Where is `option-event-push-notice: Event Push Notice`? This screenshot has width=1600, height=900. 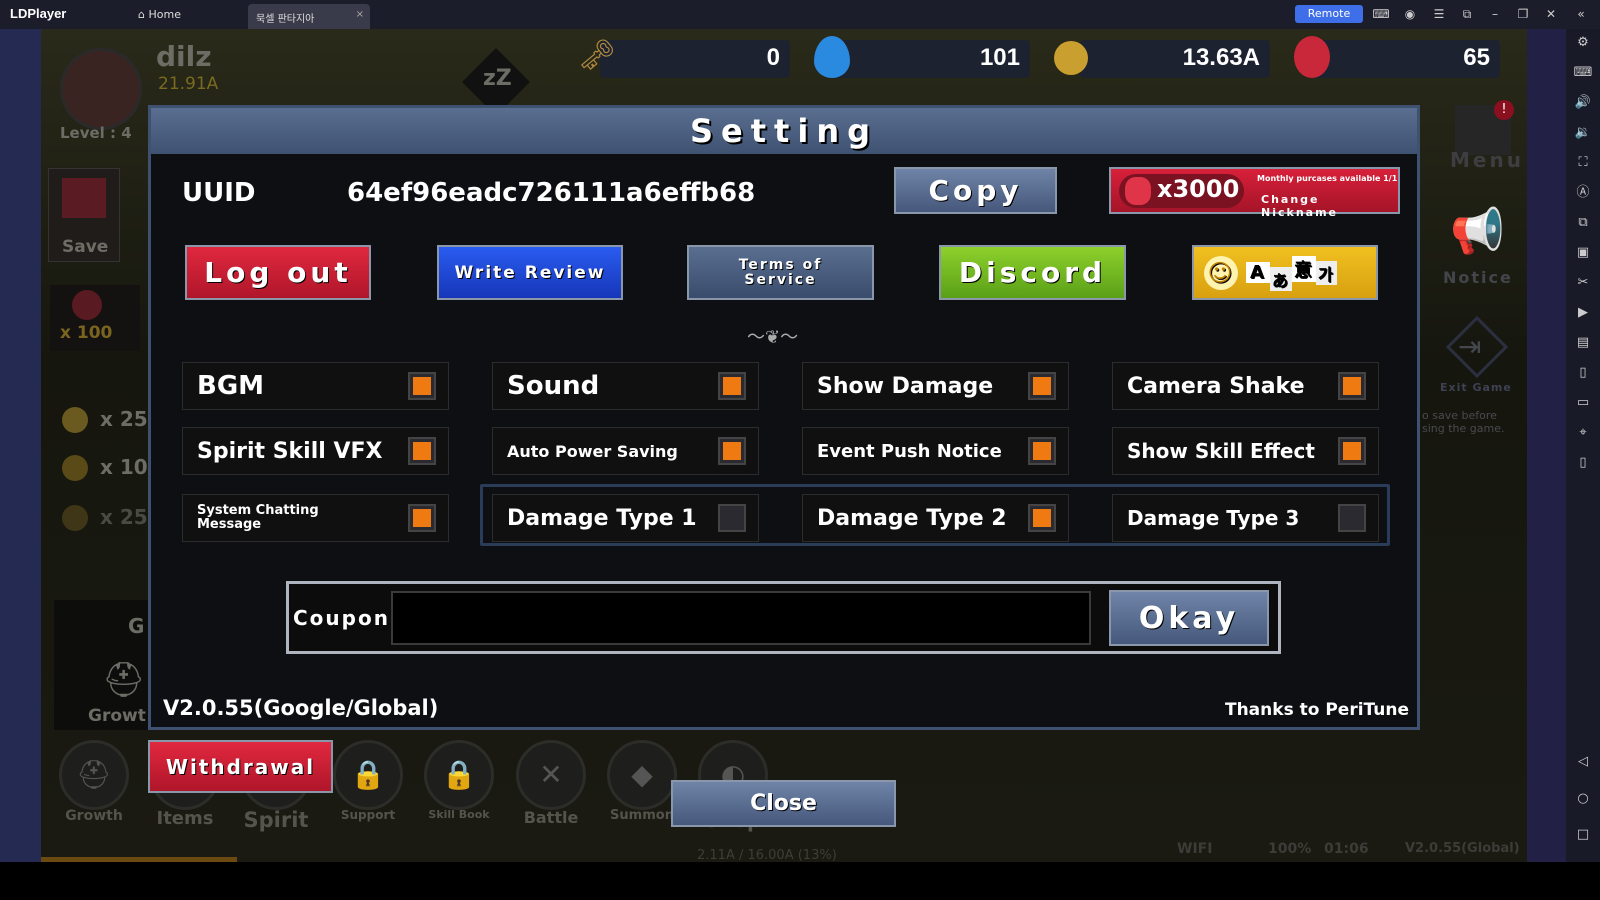 option-event-push-notice: Event Push Notice is located at coordinates (935, 451).